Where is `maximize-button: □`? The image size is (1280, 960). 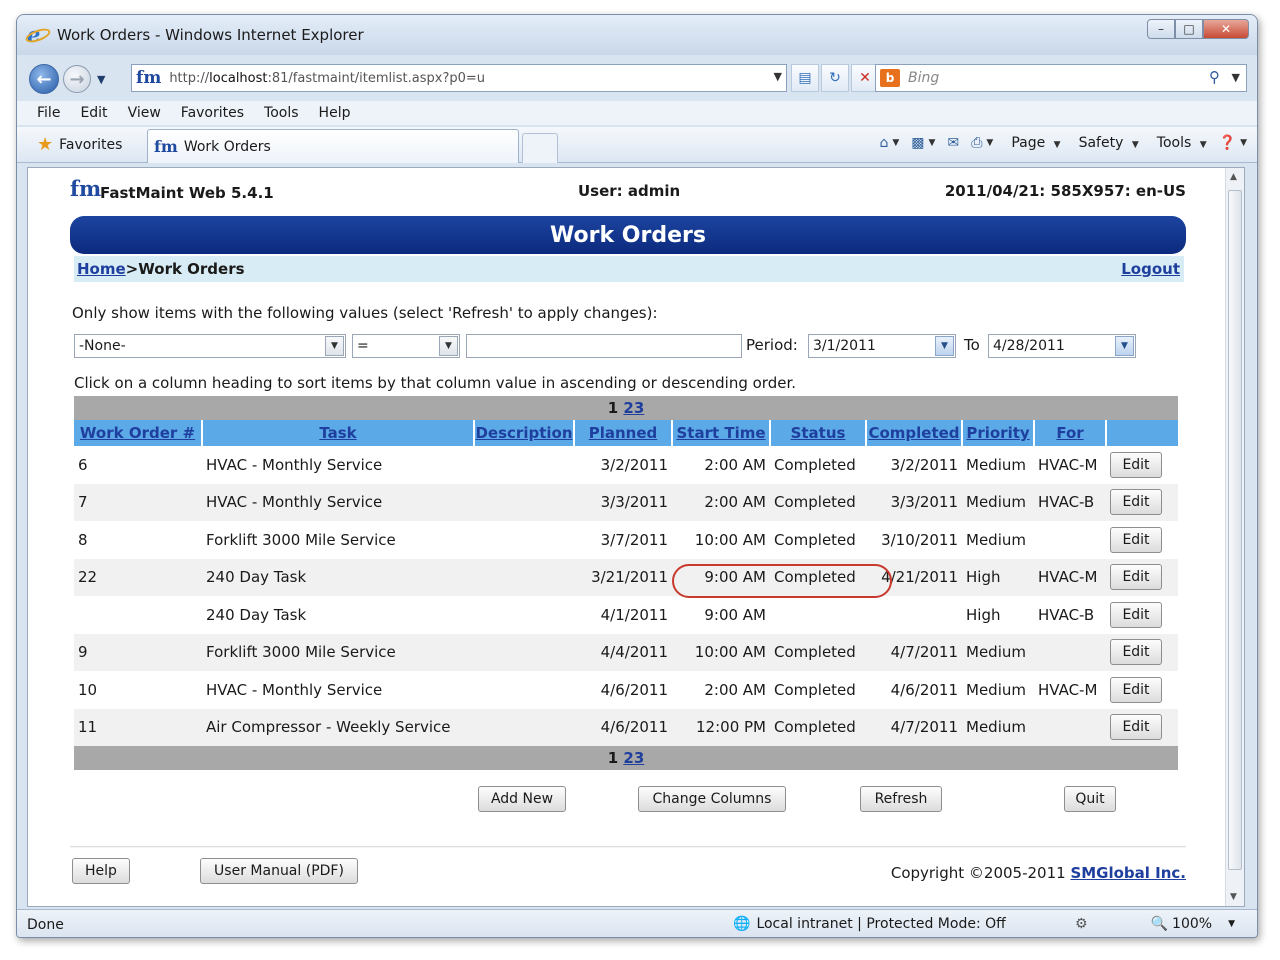 maximize-button: □ is located at coordinates (1189, 29).